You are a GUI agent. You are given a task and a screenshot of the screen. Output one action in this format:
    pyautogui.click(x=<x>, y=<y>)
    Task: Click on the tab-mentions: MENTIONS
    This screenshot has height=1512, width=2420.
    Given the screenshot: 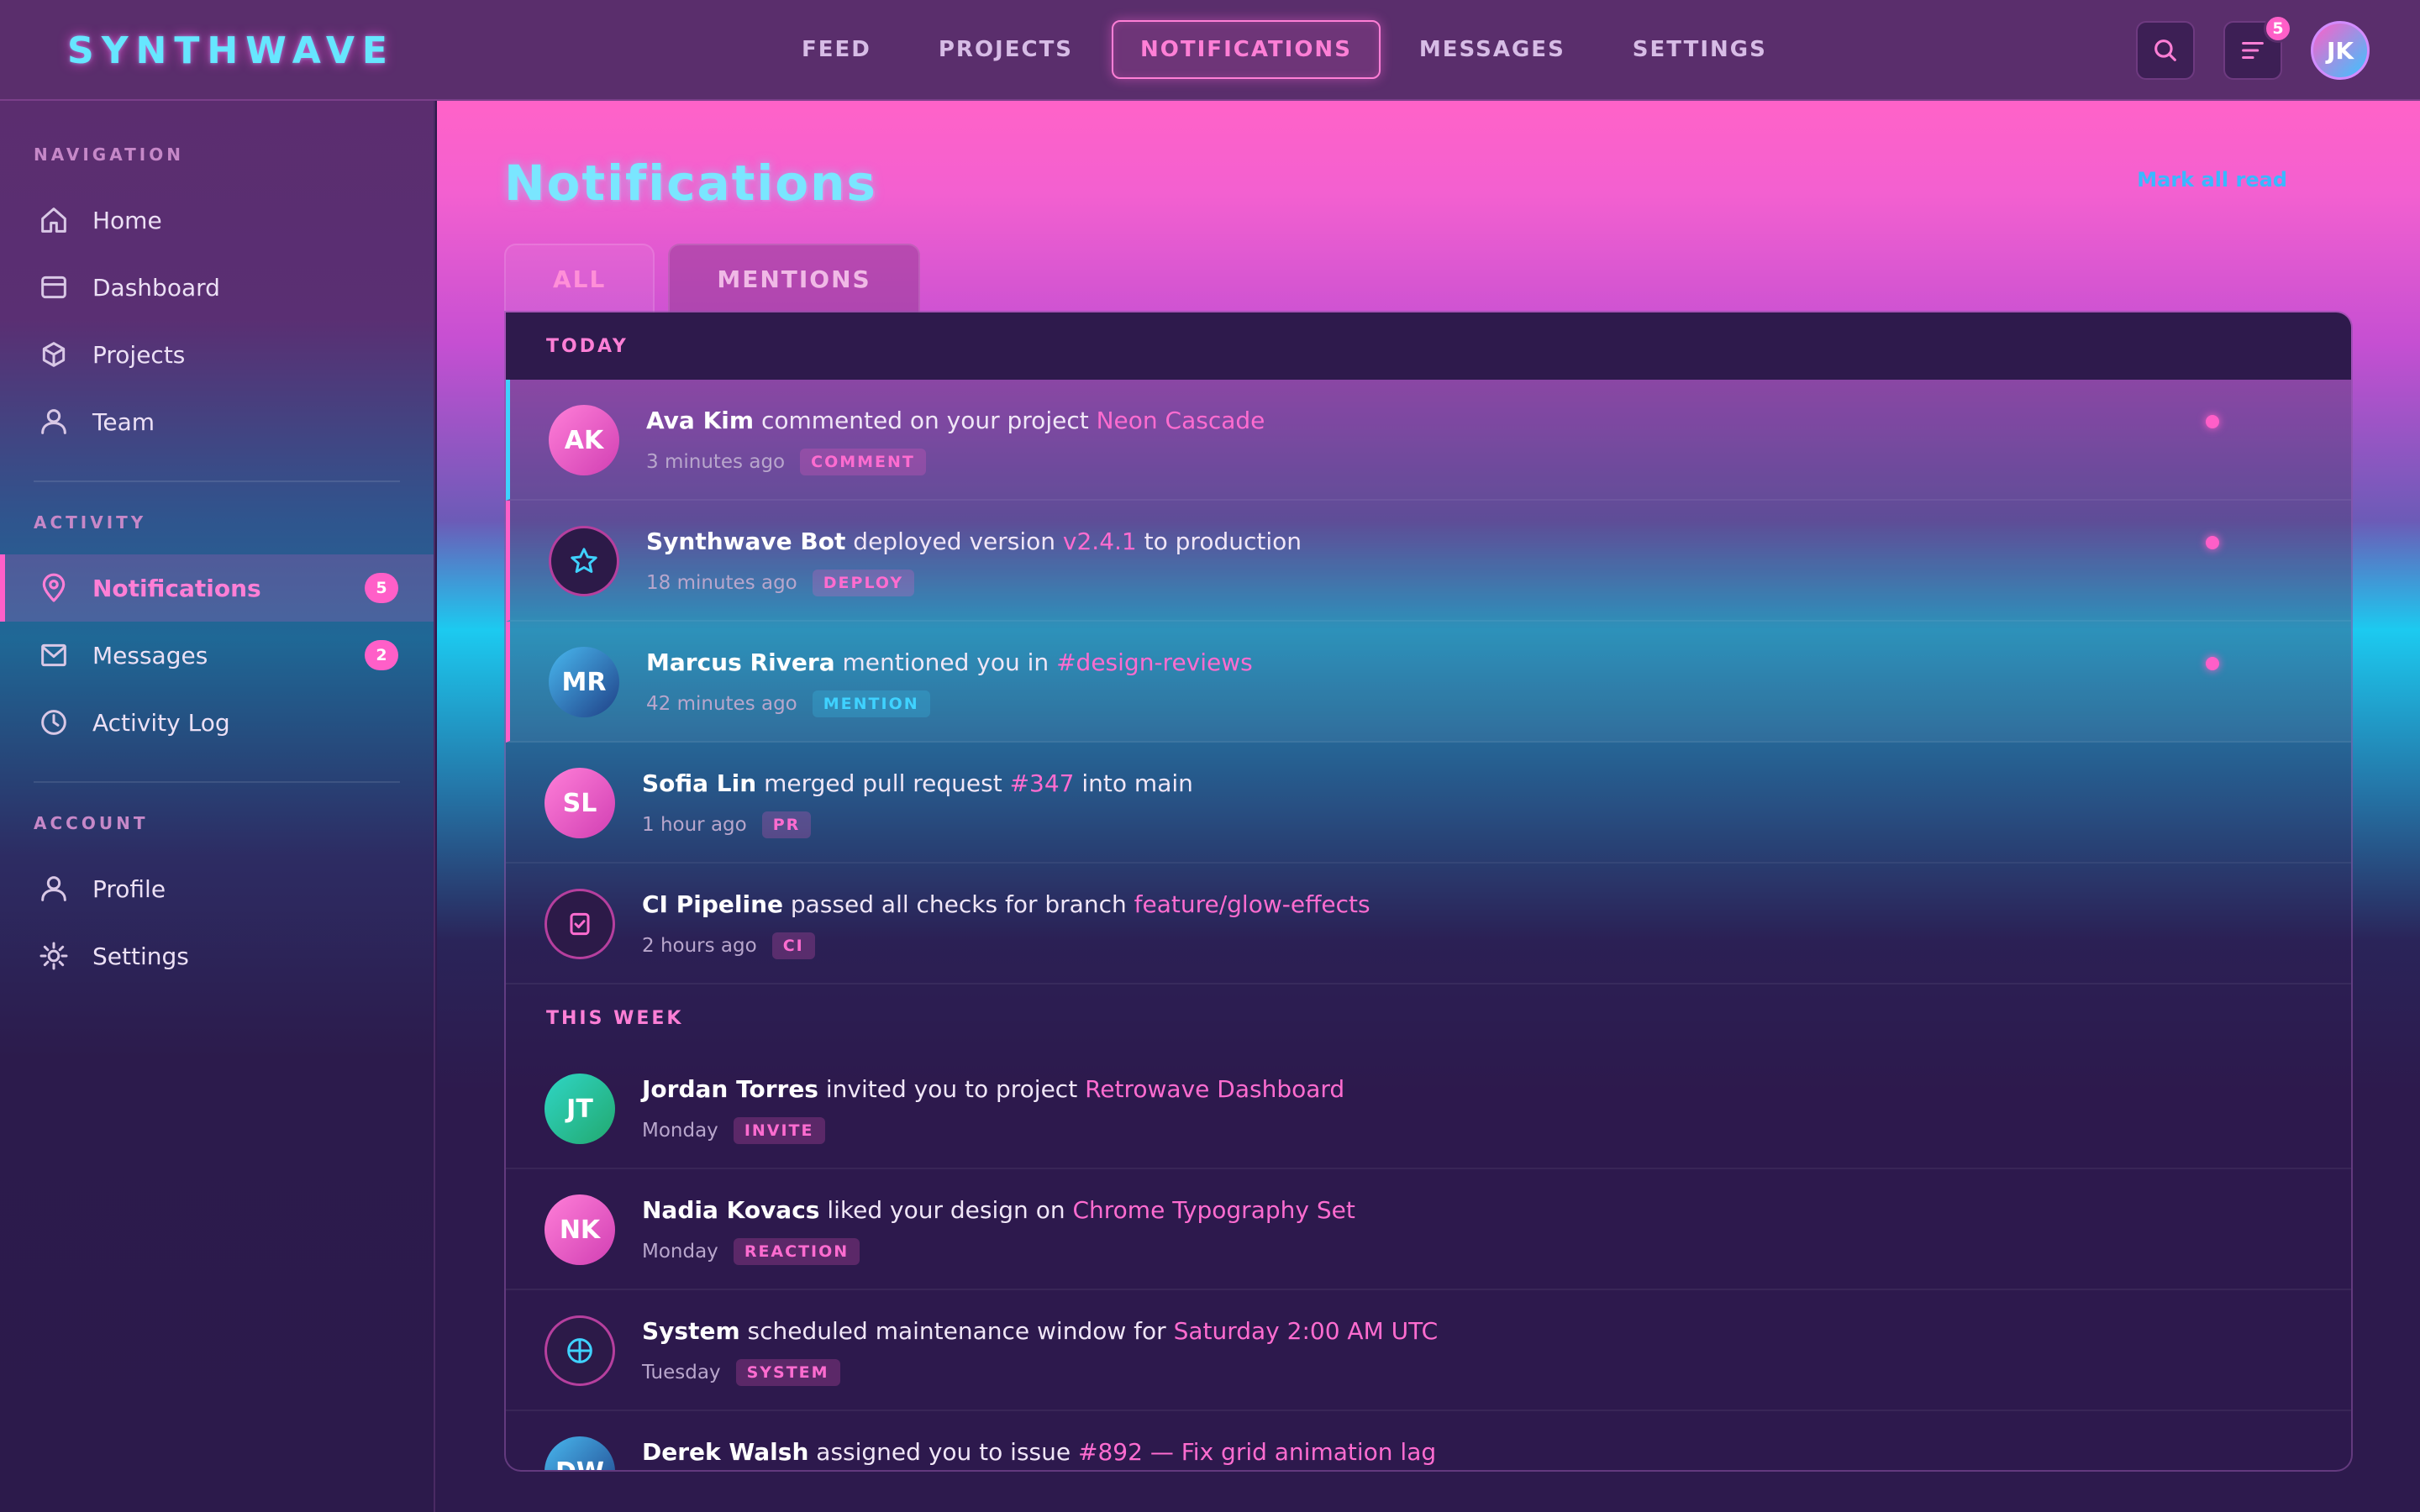 What is the action you would take?
    pyautogui.click(x=794, y=278)
    